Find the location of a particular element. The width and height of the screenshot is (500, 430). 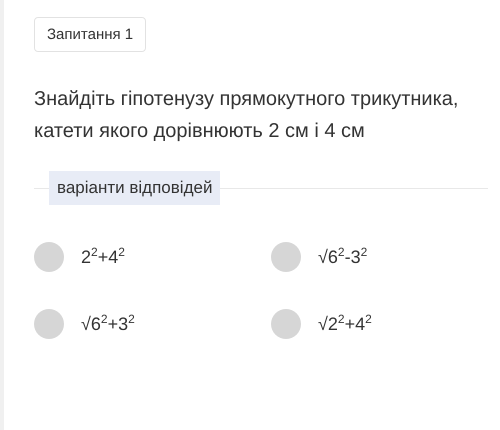

option-text: √2$^{2}$+4$^{2}$ is located at coordinates (345, 324).